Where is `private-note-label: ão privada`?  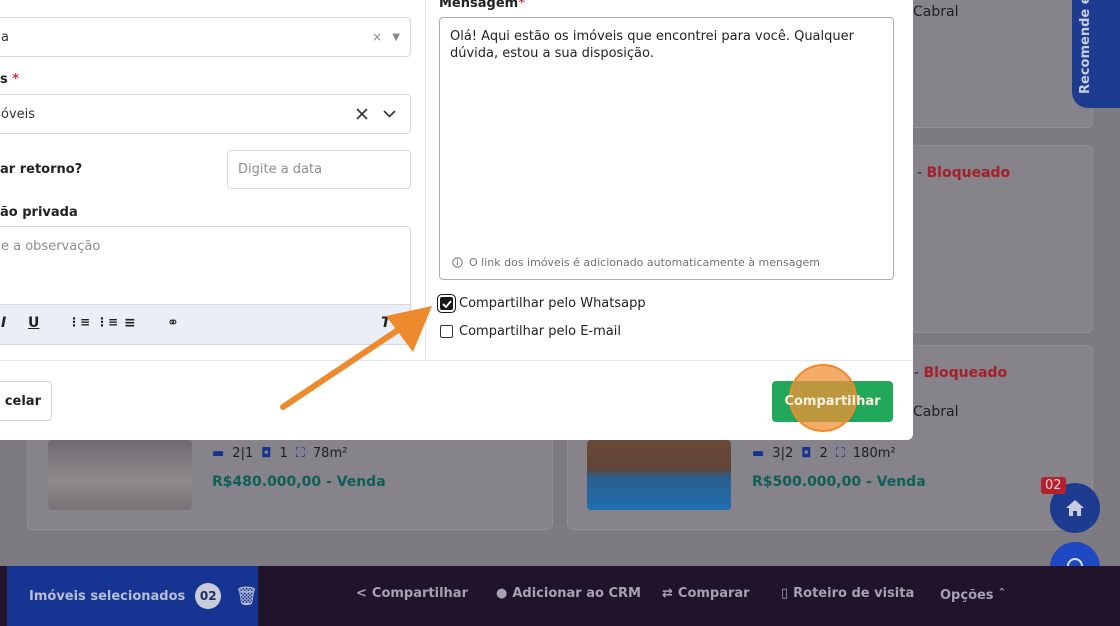
private-note-label: ão privada is located at coordinates (39, 212).